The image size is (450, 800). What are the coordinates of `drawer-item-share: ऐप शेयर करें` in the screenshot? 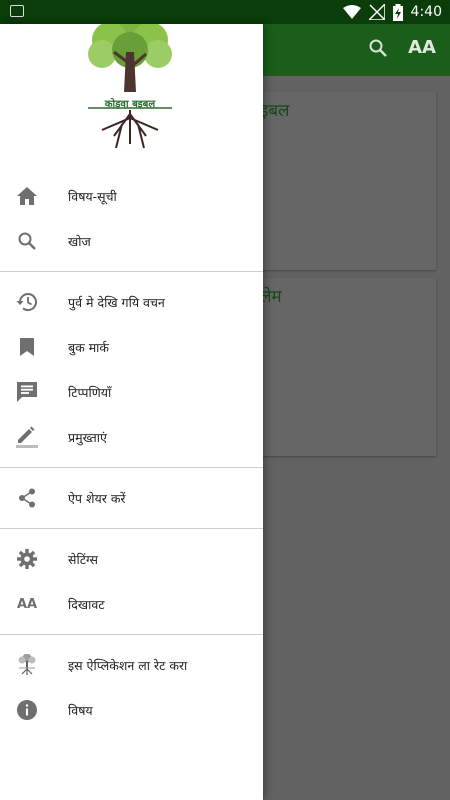 It's located at (131, 498).